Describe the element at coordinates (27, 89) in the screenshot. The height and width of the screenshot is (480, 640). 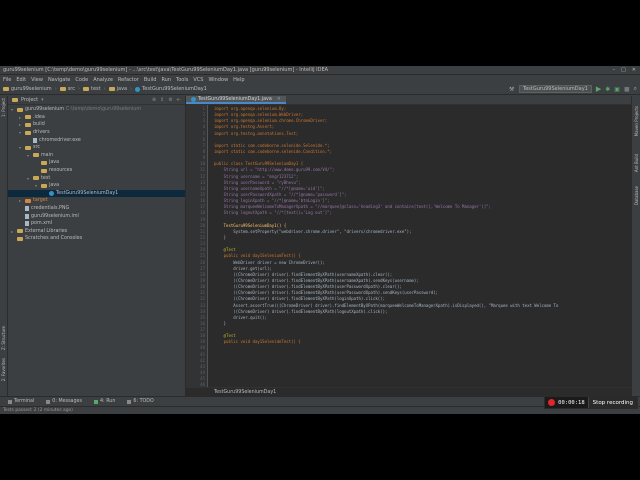
I see `nav-crumb: guru99selenium` at that location.